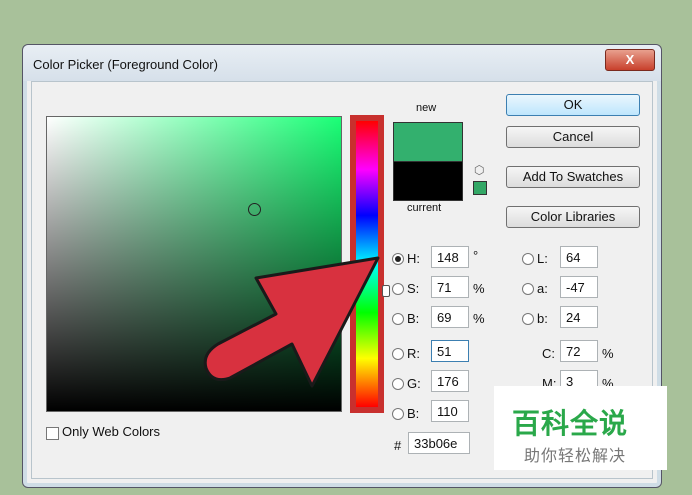  I want to click on brightness-unit: %, so click(479, 318).